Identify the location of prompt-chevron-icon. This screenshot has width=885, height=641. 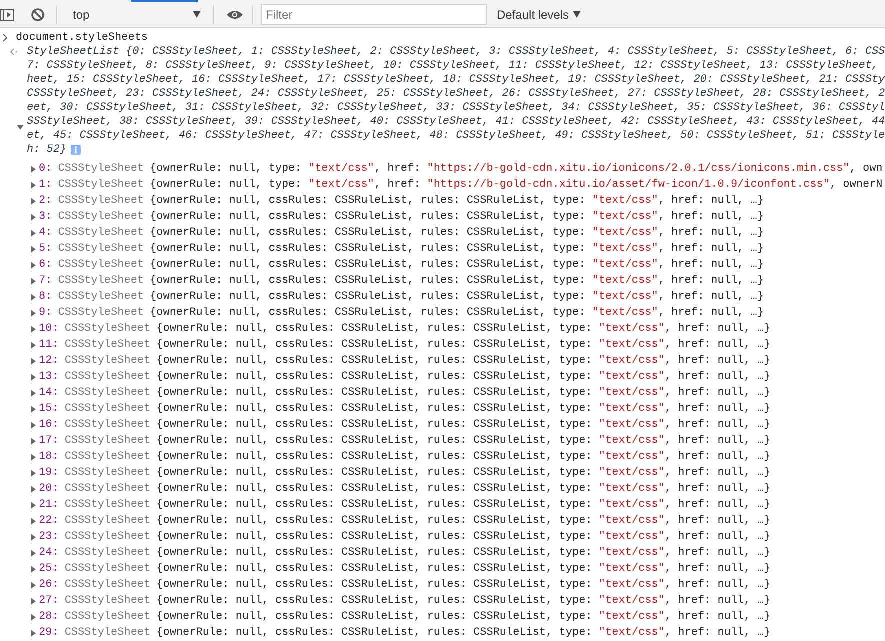
(5, 38).